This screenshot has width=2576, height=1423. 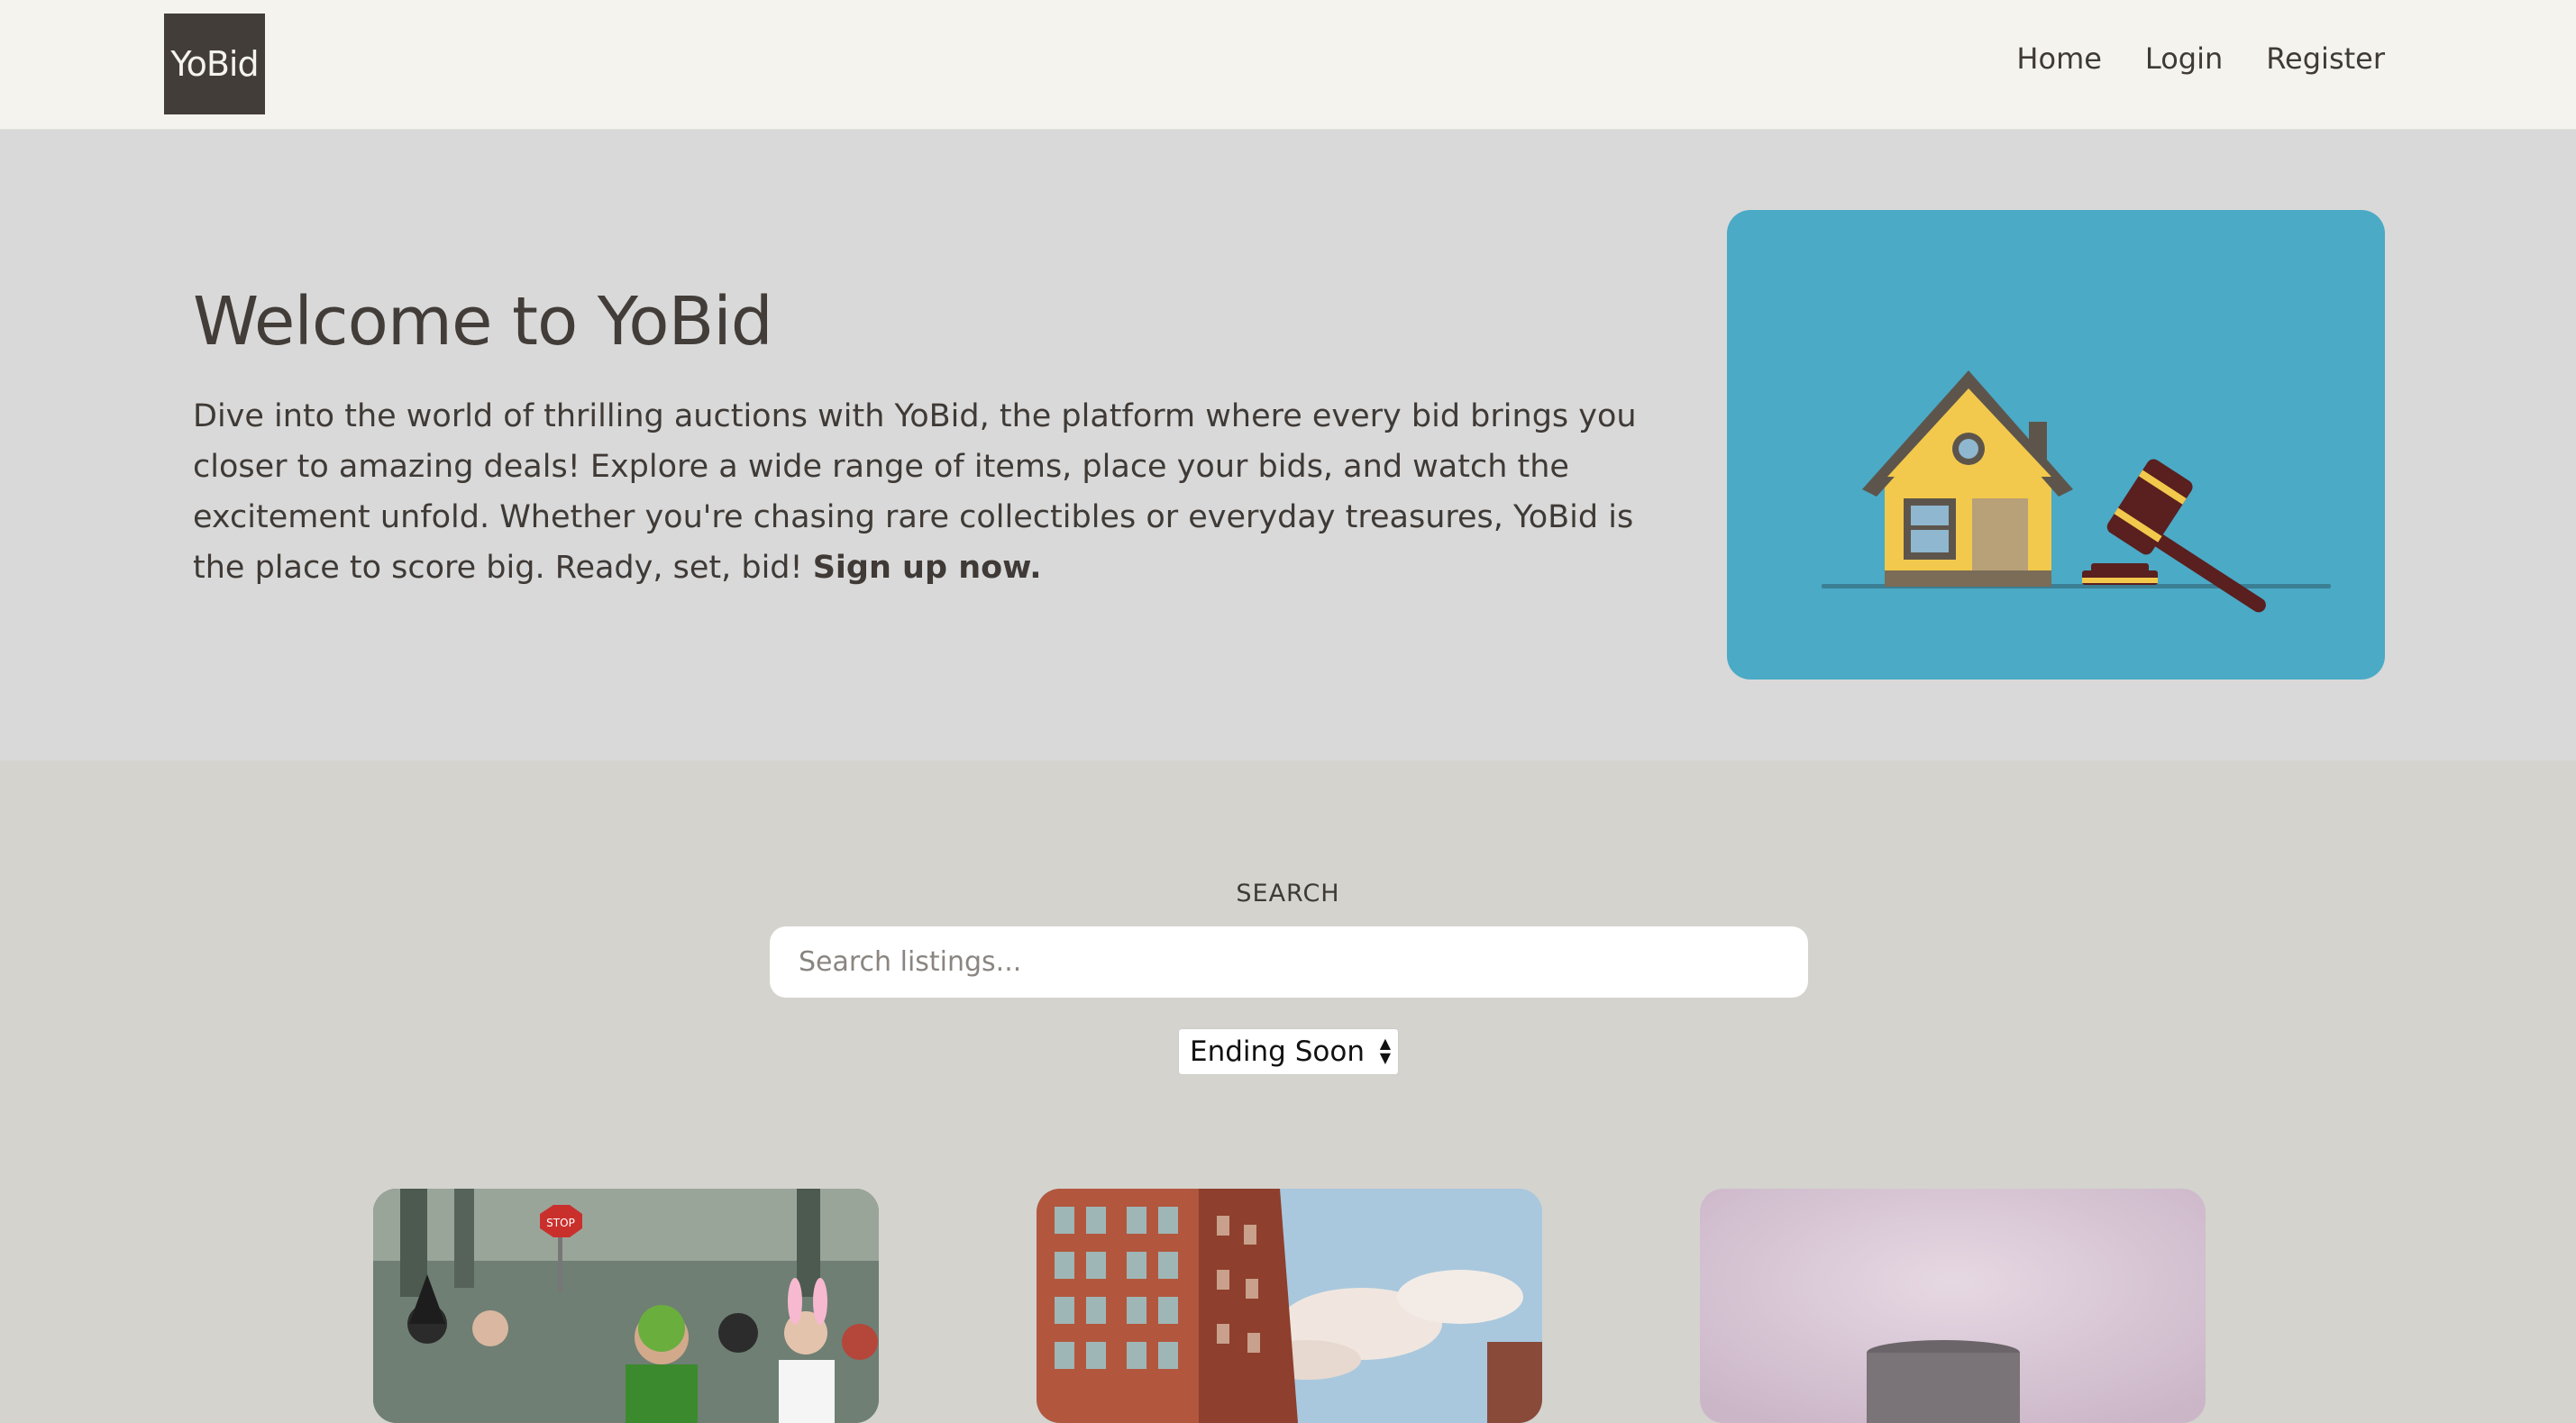 I want to click on sort-select: Ending Soon ▲ ▼, so click(x=1288, y=1051).